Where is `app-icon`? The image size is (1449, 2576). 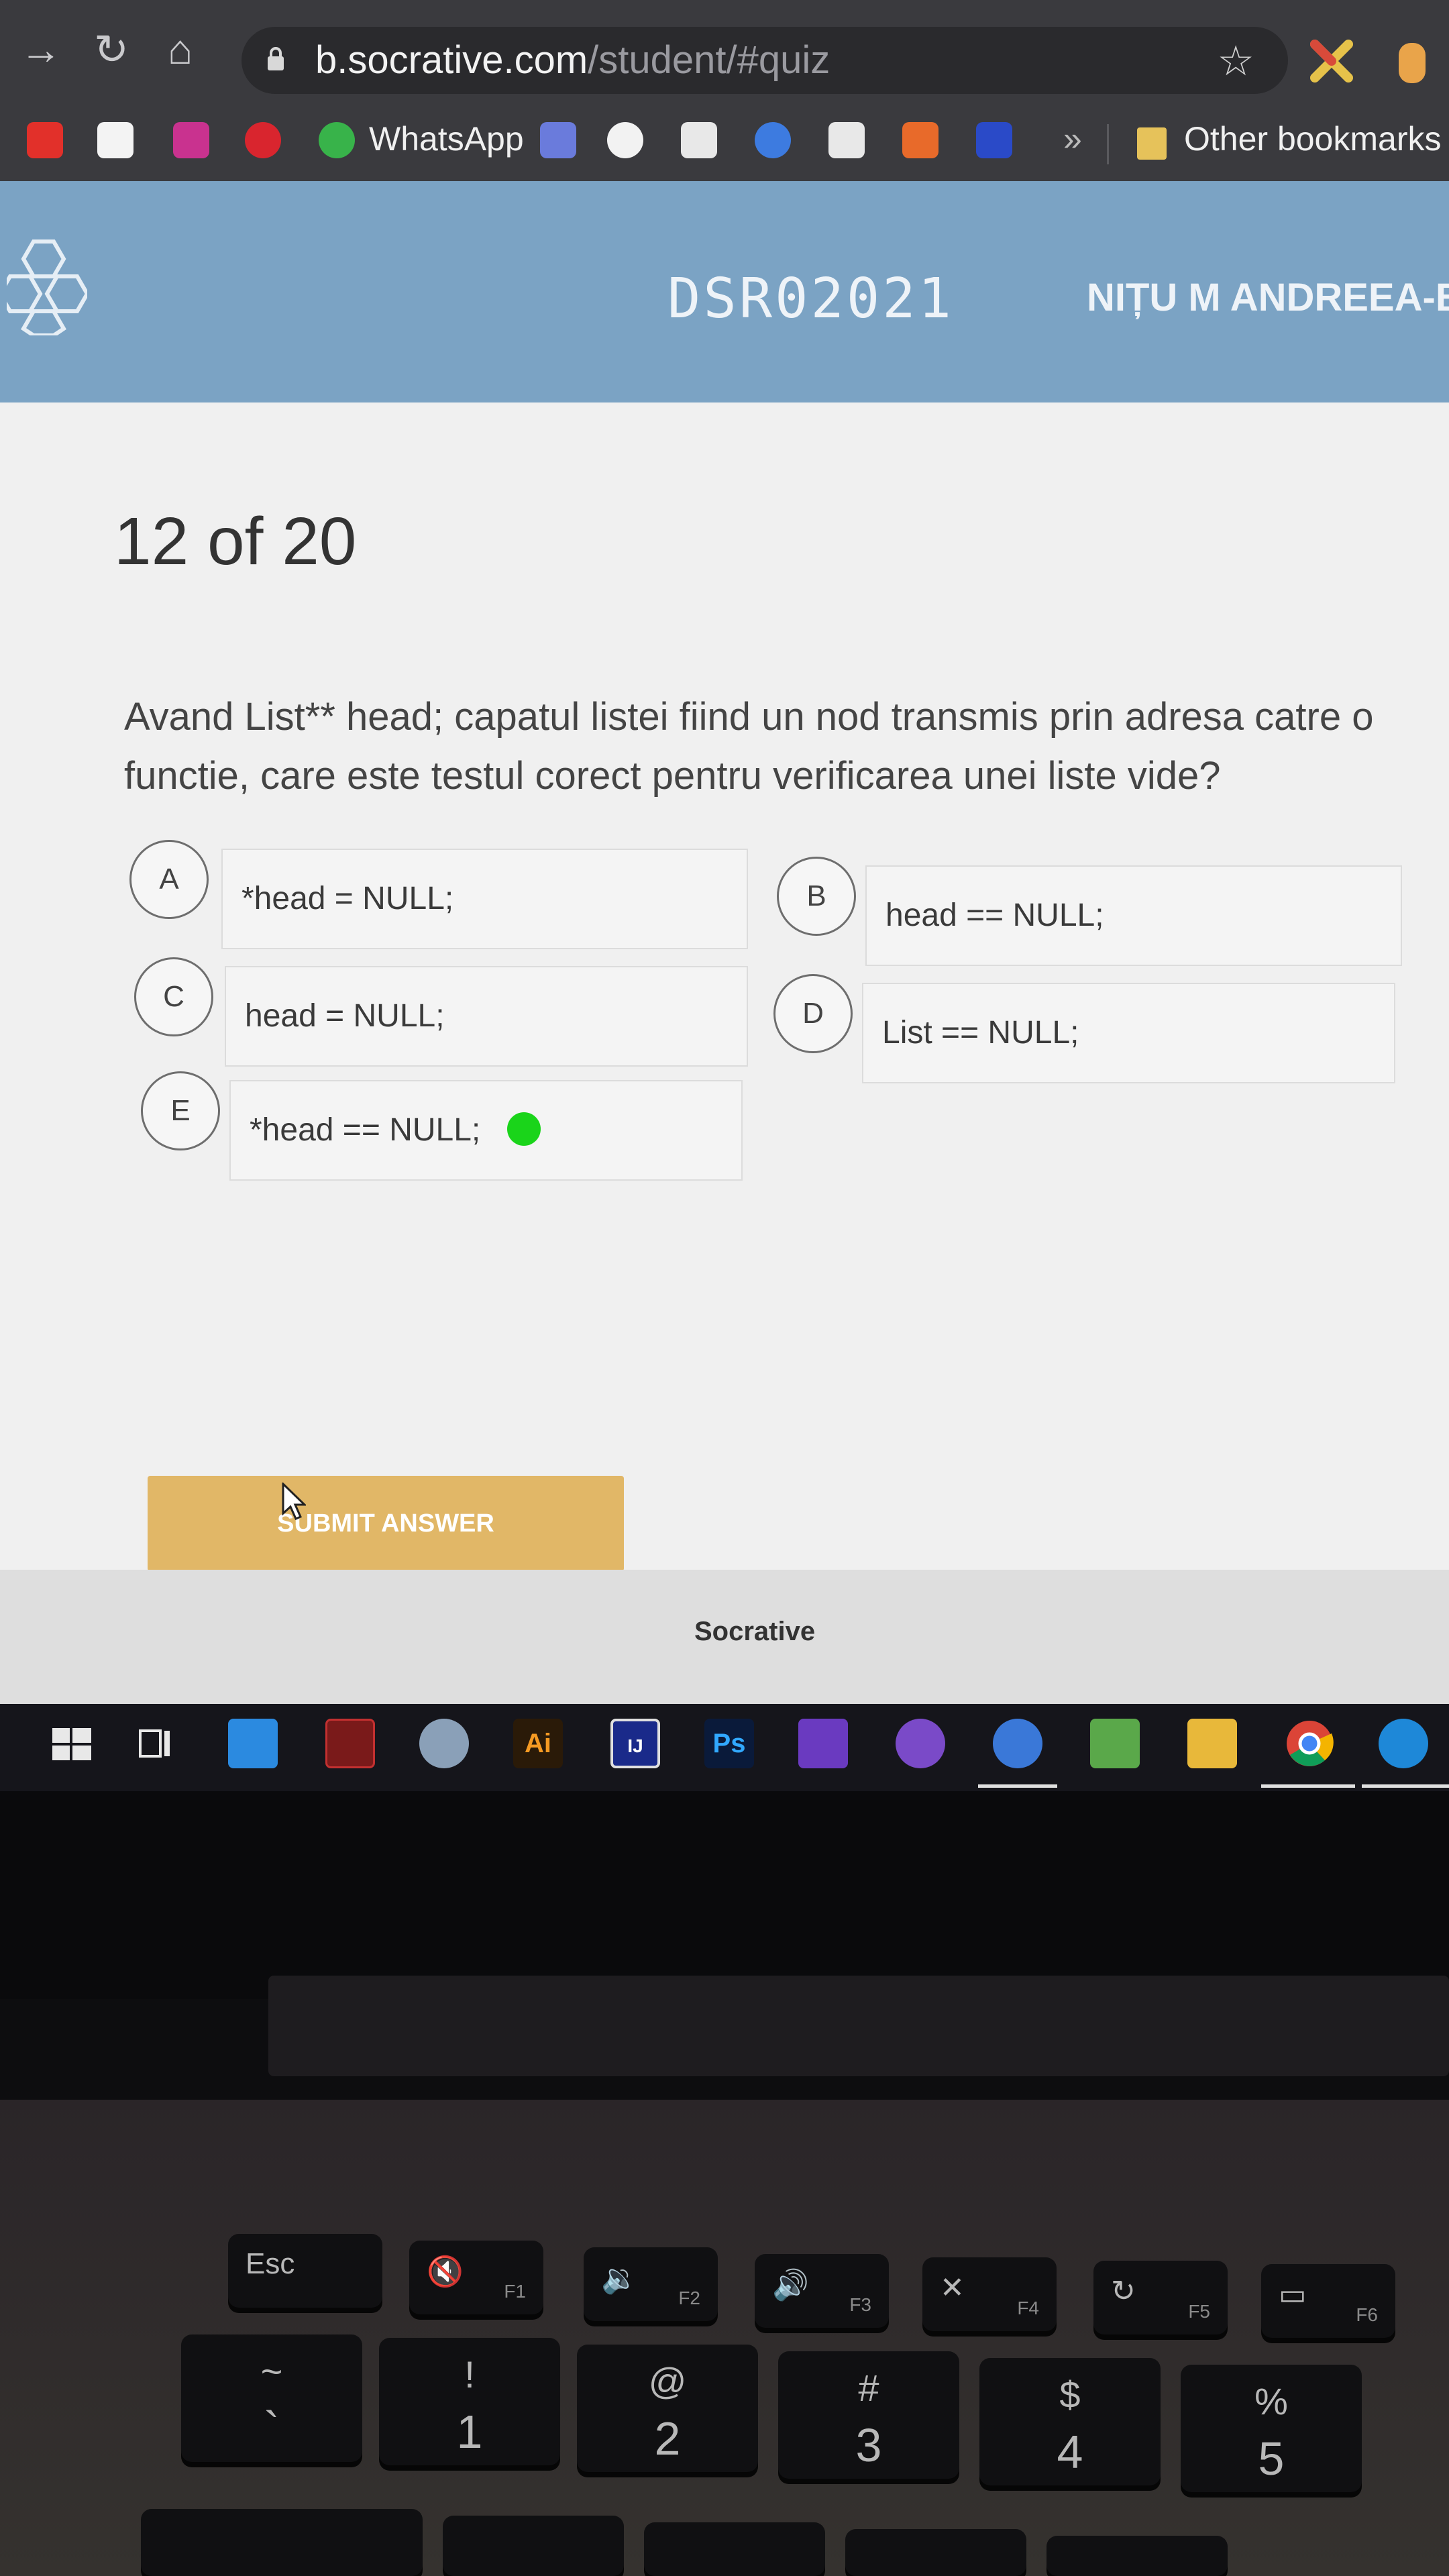 app-icon is located at coordinates (350, 1743).